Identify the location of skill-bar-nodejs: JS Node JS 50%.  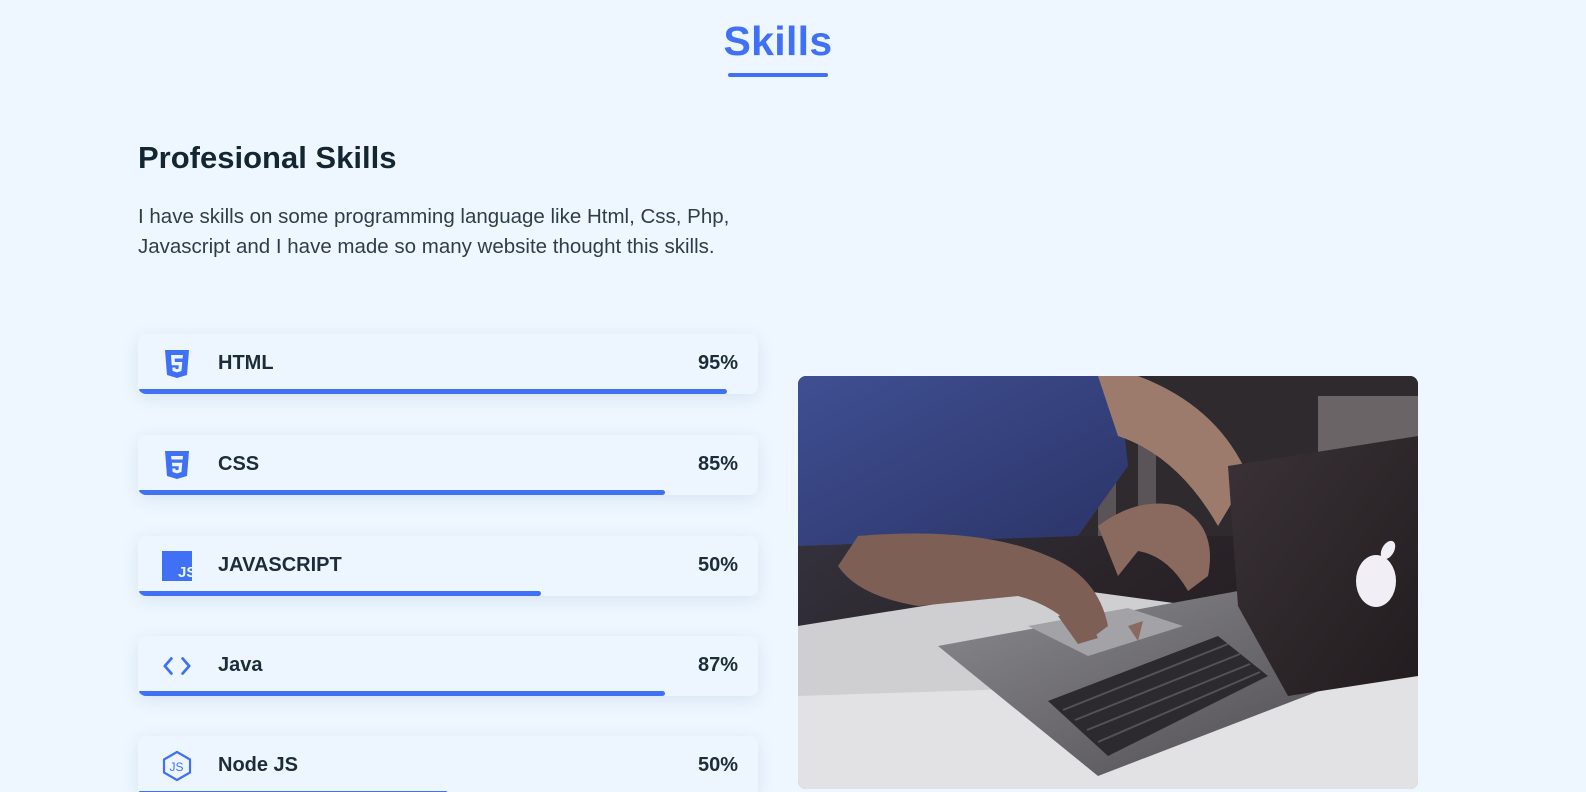
(448, 764).